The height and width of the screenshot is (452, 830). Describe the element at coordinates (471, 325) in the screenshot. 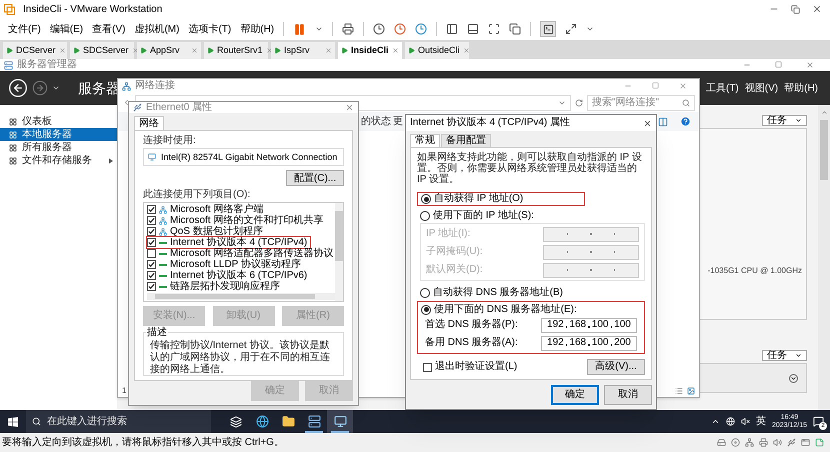

I see `field-label: 首选 DNS 服务器(P):` at that location.